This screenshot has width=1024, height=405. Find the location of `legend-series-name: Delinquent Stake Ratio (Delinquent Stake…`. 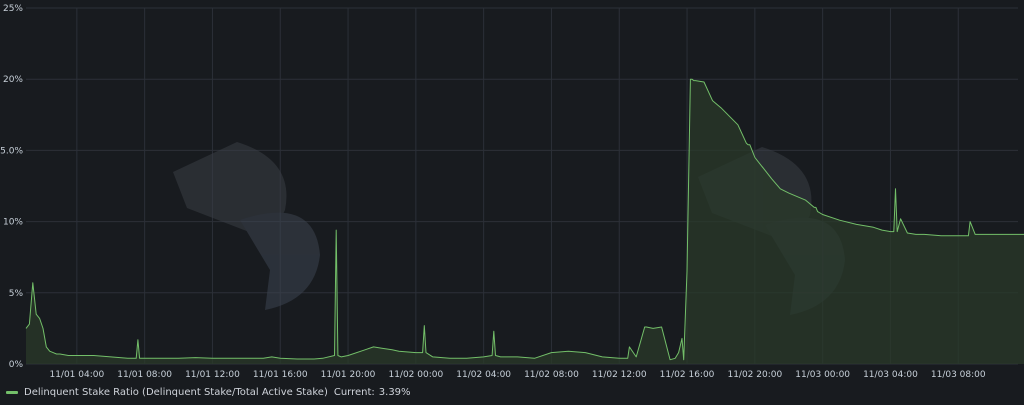

legend-series-name: Delinquent Stake Ratio (Delinquent Stake… is located at coordinates (176, 392).